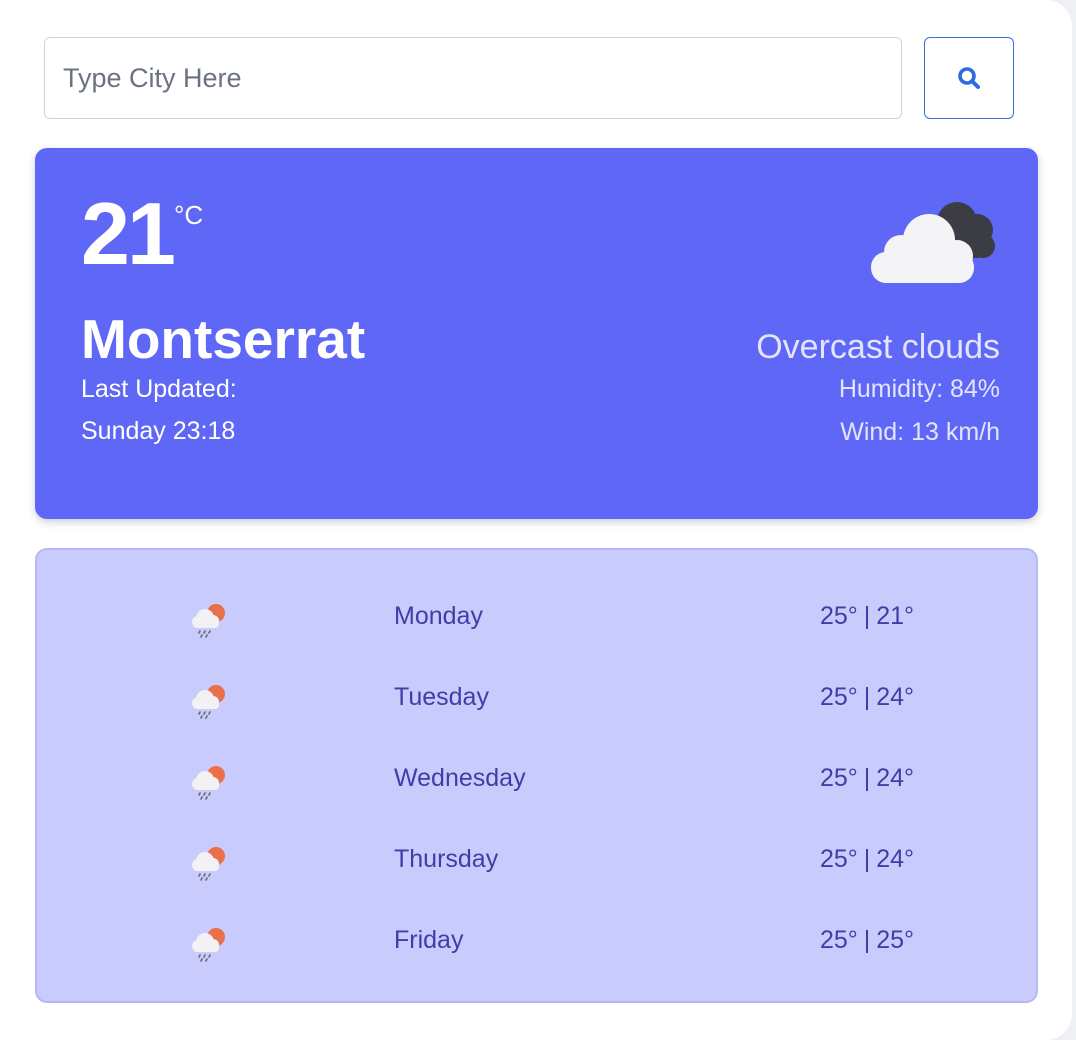 The height and width of the screenshot is (1040, 1076). I want to click on forecast-day: Monday, so click(438, 616).